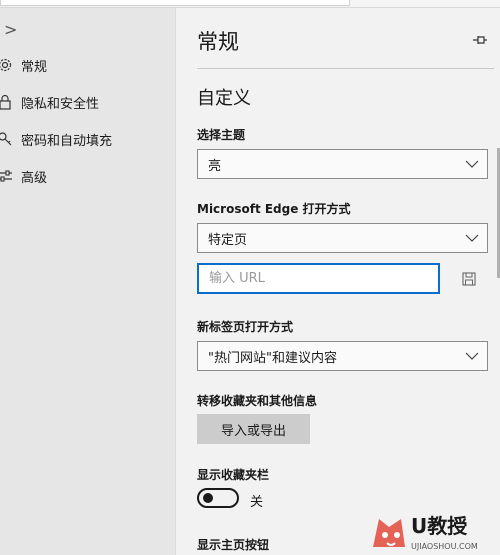 This screenshot has height=555, width=500. I want to click on theme-label: 选择主题, so click(221, 135).